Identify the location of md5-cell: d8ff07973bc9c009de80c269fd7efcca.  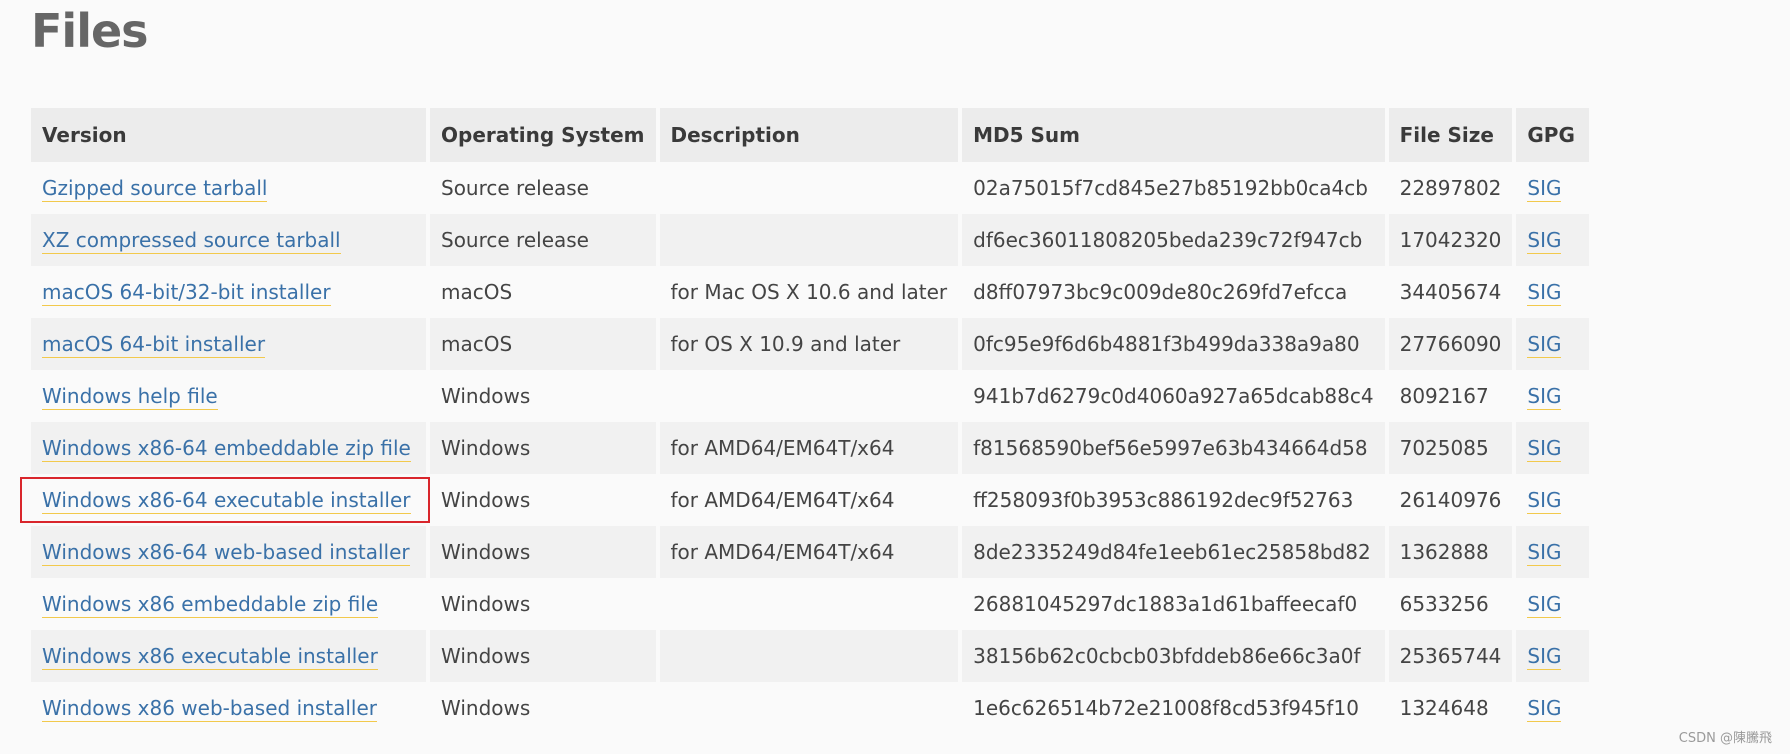
(1174, 292).